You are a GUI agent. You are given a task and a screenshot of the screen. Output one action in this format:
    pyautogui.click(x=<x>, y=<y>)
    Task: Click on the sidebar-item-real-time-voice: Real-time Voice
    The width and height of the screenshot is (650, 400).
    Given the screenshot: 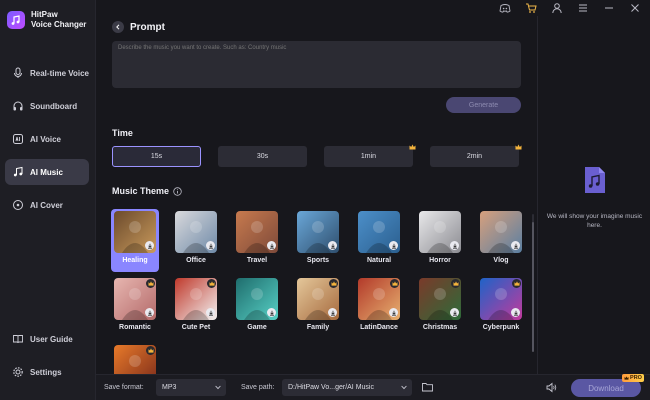 What is the action you would take?
    pyautogui.click(x=47, y=73)
    